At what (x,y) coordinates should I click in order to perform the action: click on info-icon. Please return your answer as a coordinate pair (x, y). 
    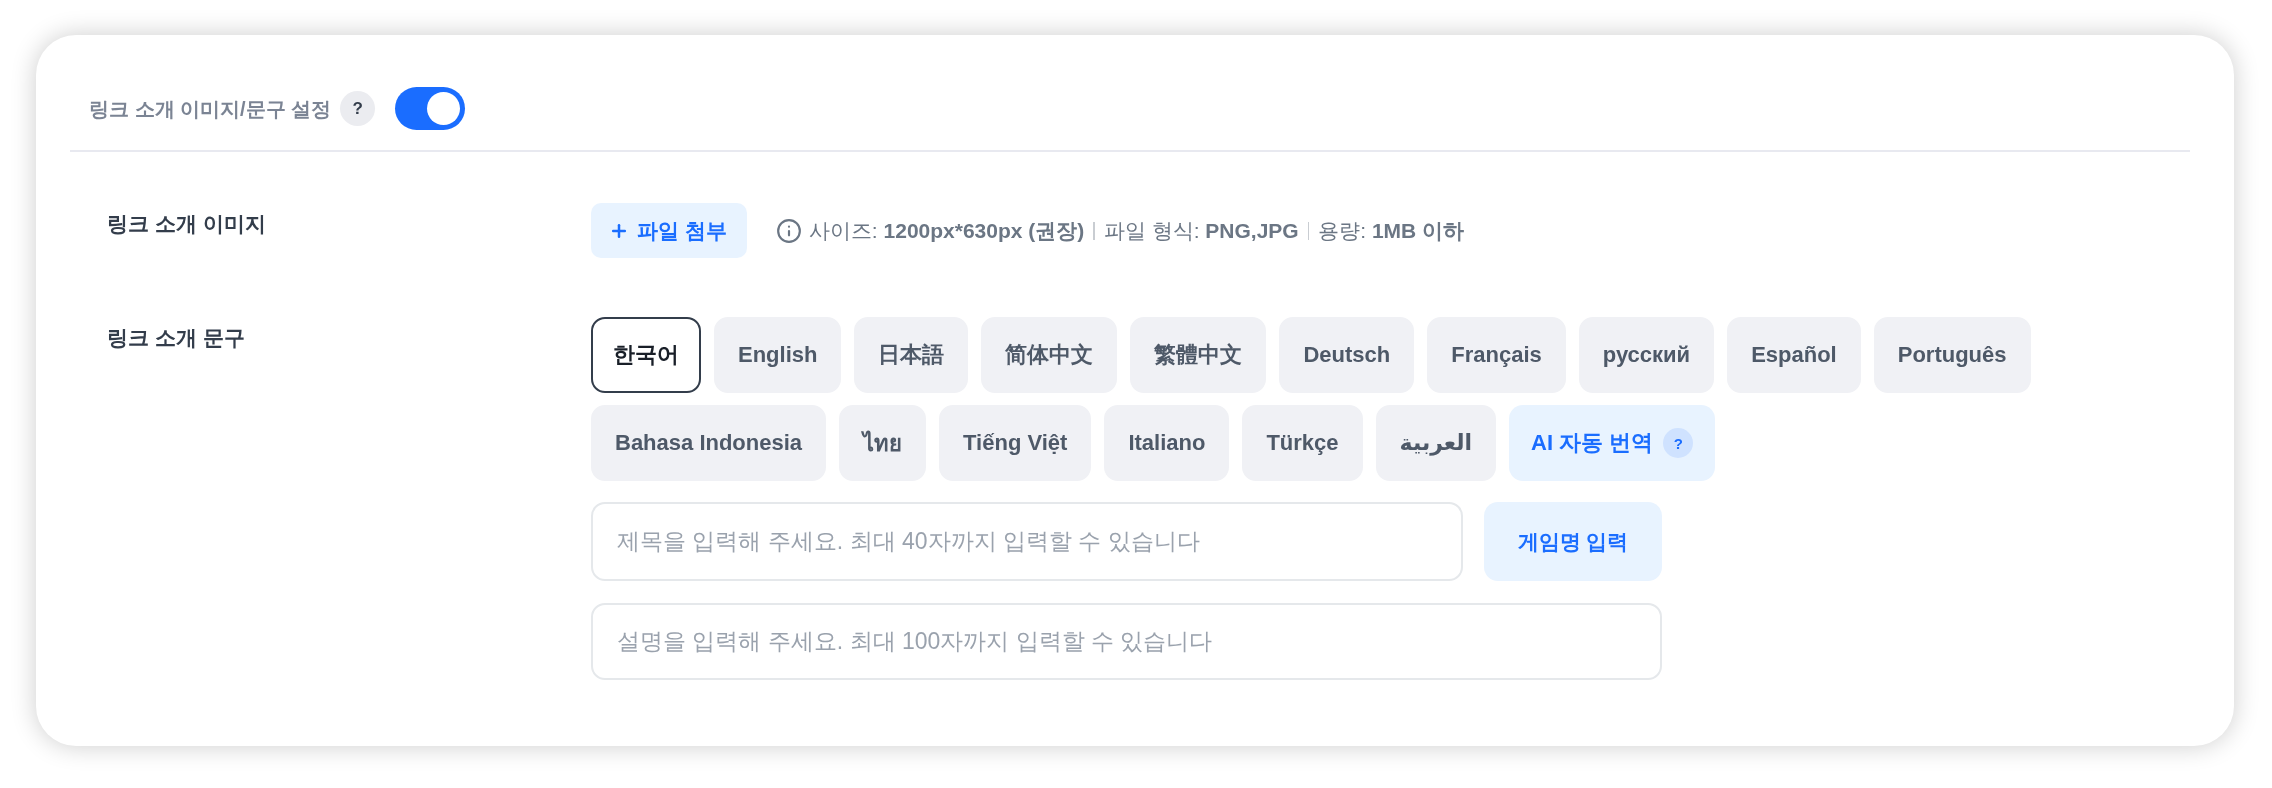
    Looking at the image, I should click on (788, 230).